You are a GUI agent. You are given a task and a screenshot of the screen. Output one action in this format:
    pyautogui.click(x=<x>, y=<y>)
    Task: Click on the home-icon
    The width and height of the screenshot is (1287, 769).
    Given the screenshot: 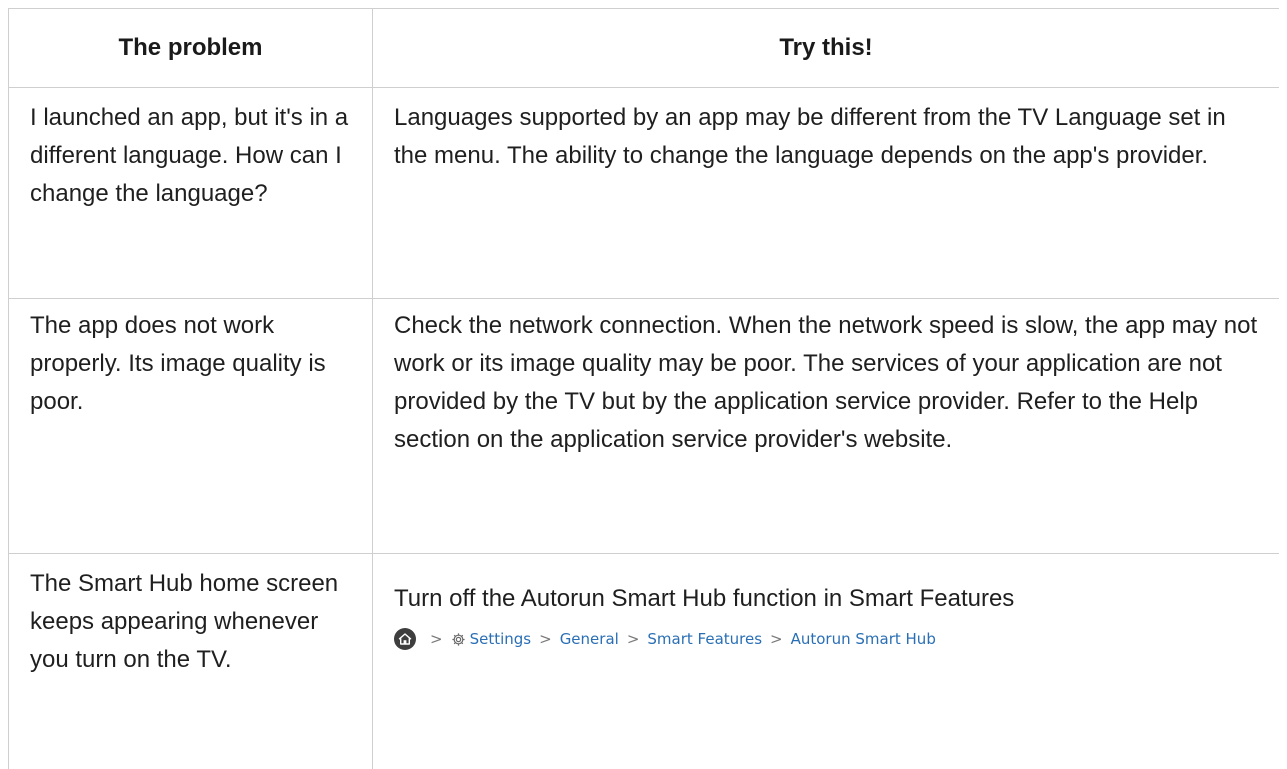 What is the action you would take?
    pyautogui.click(x=405, y=639)
    